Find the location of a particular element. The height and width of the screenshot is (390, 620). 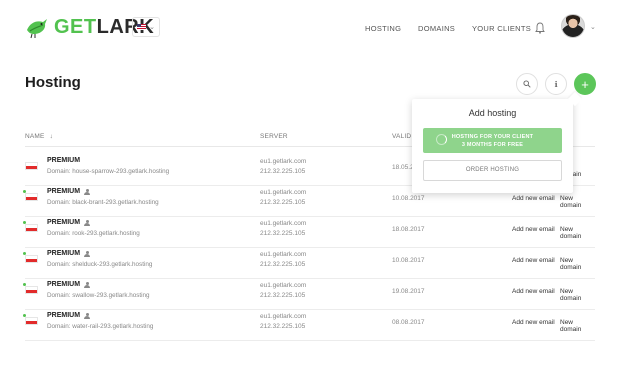

page-title: Hosting is located at coordinates (53, 82).